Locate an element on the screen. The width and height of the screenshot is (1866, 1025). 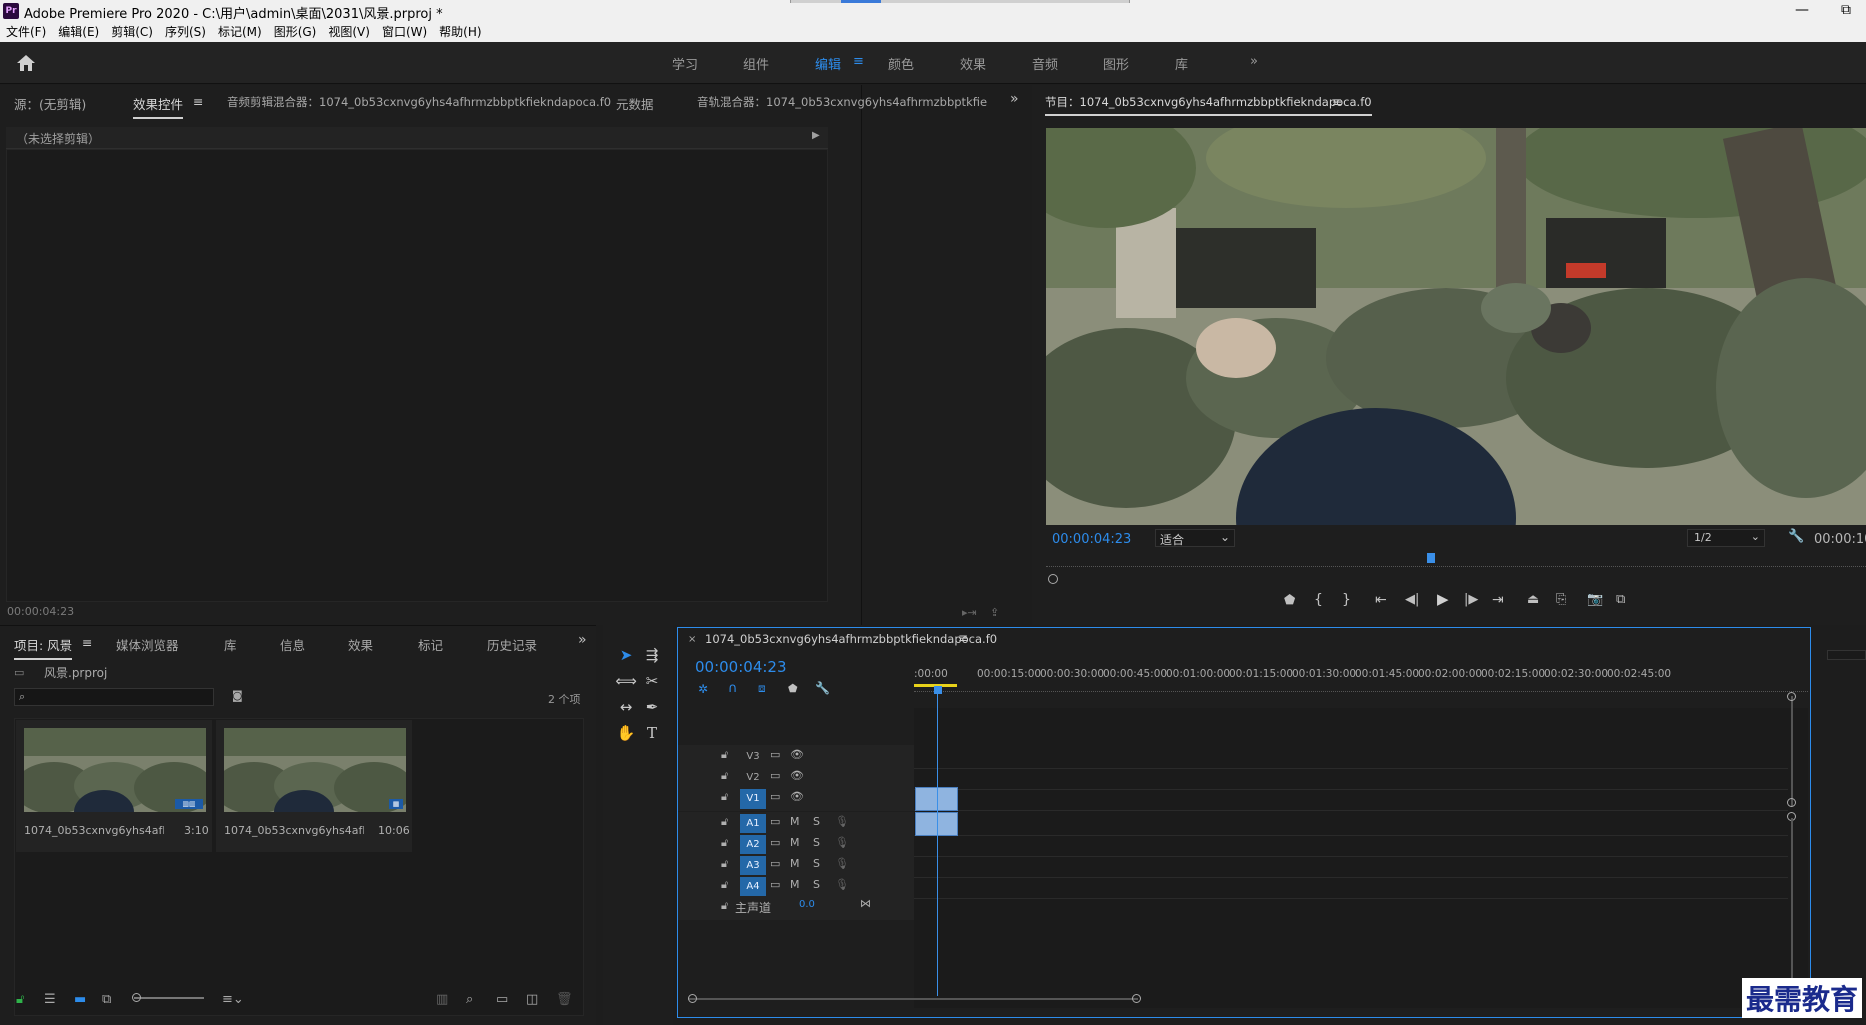
resolution-dropdown: 1/2 ⌄ is located at coordinates (1726, 538).